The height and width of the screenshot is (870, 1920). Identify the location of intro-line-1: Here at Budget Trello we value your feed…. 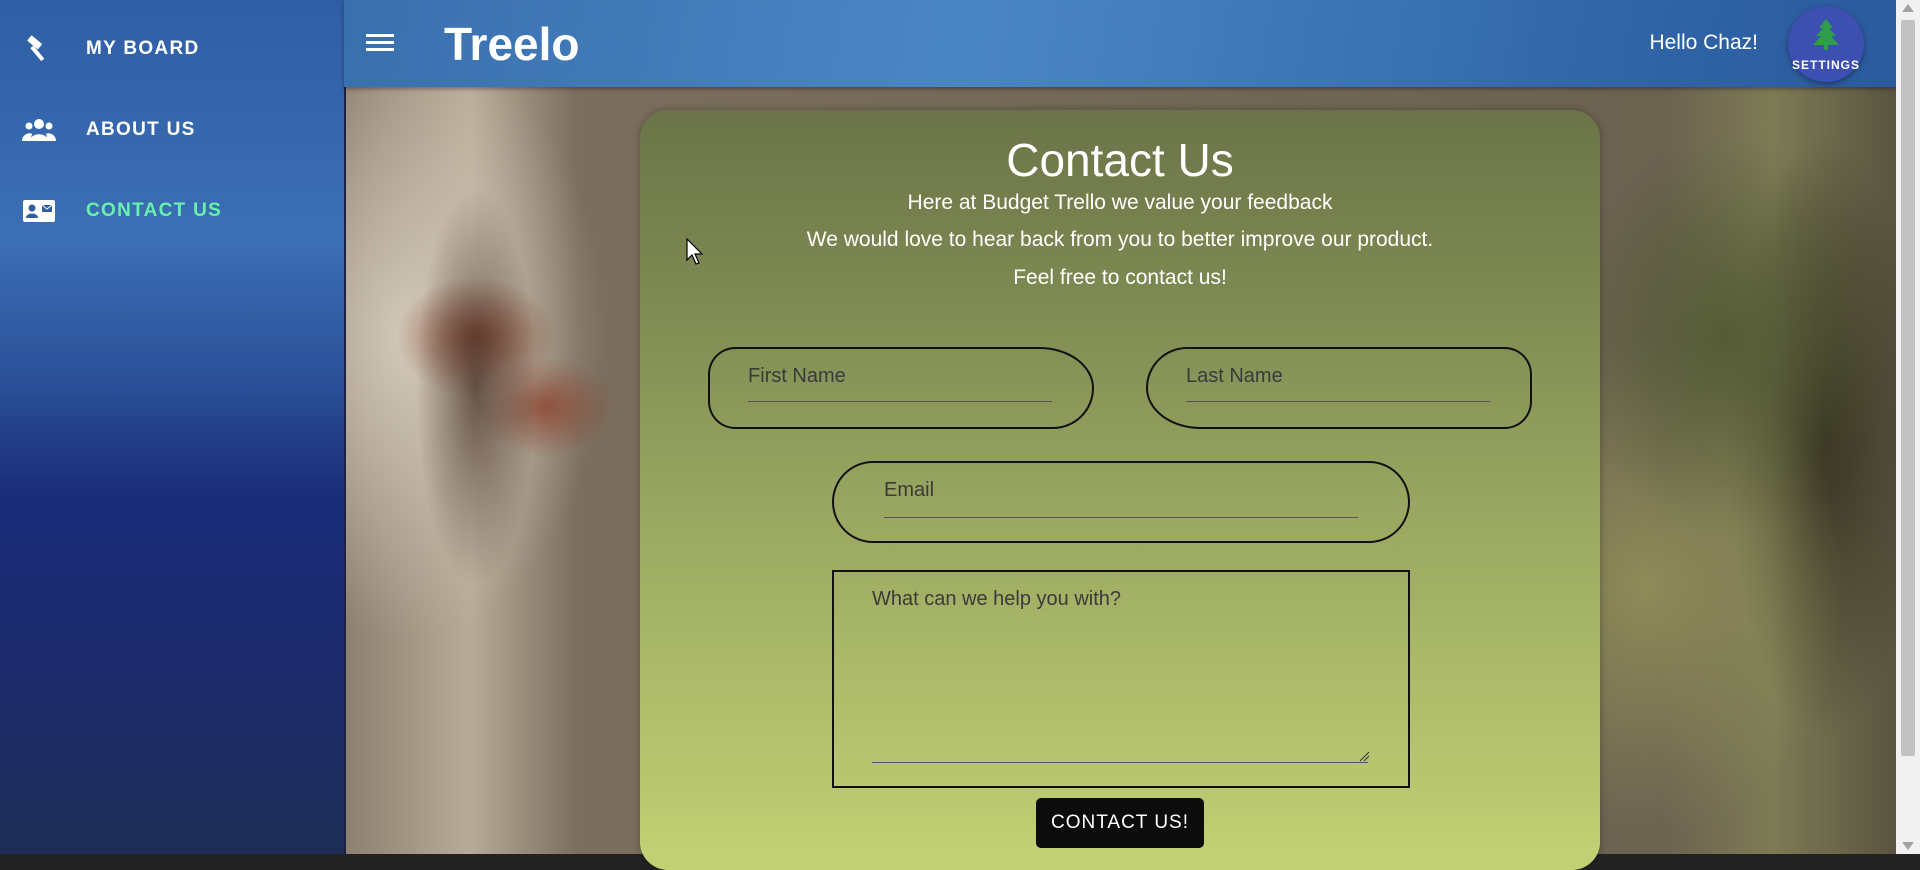
(1120, 202).